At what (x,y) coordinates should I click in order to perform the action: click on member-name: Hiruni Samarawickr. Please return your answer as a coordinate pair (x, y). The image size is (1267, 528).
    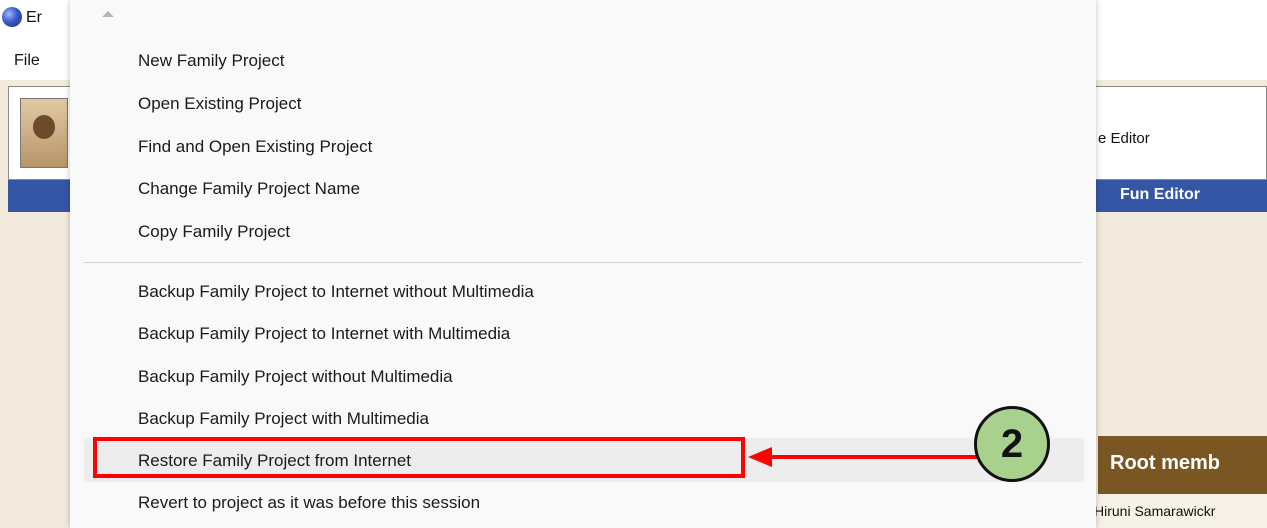
    Looking at the image, I should click on (1154, 511).